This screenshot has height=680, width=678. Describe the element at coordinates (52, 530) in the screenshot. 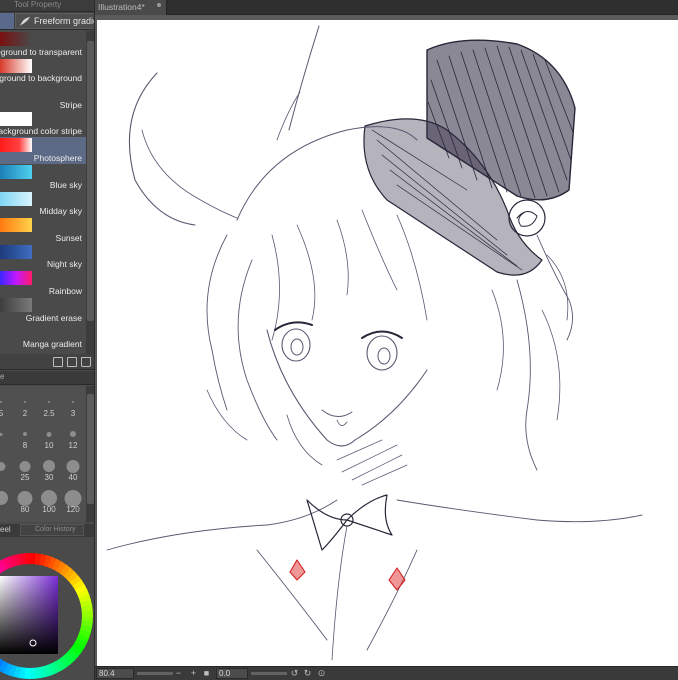

I see `tab-color-history: Color History` at that location.